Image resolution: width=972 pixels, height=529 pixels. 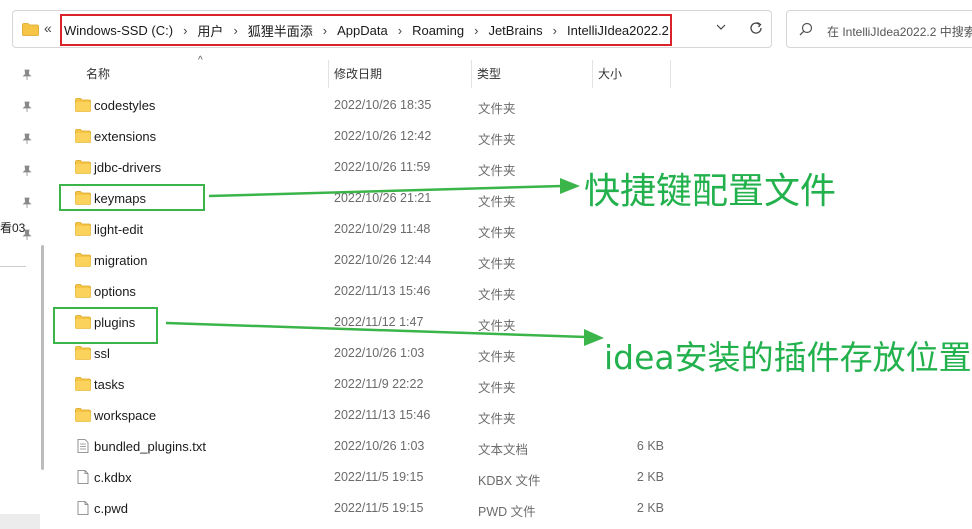 What do you see at coordinates (150, 446) in the screenshot?
I see `file-name: bundled_plugins.txt` at bounding box center [150, 446].